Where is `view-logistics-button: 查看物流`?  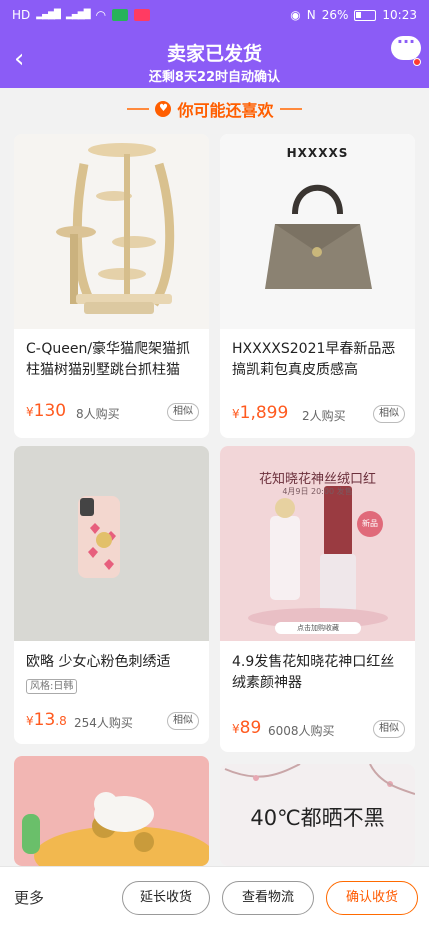 view-logistics-button: 查看物流 is located at coordinates (268, 898).